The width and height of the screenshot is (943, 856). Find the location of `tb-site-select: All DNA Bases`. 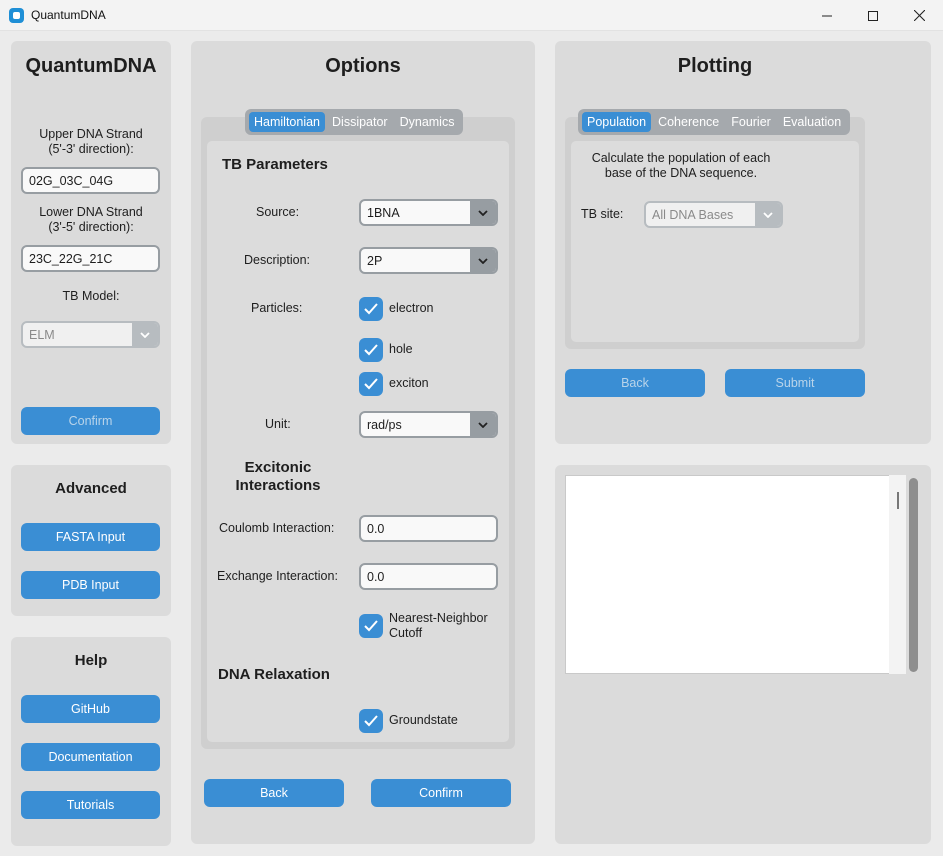

tb-site-select: All DNA Bases is located at coordinates (713, 214).